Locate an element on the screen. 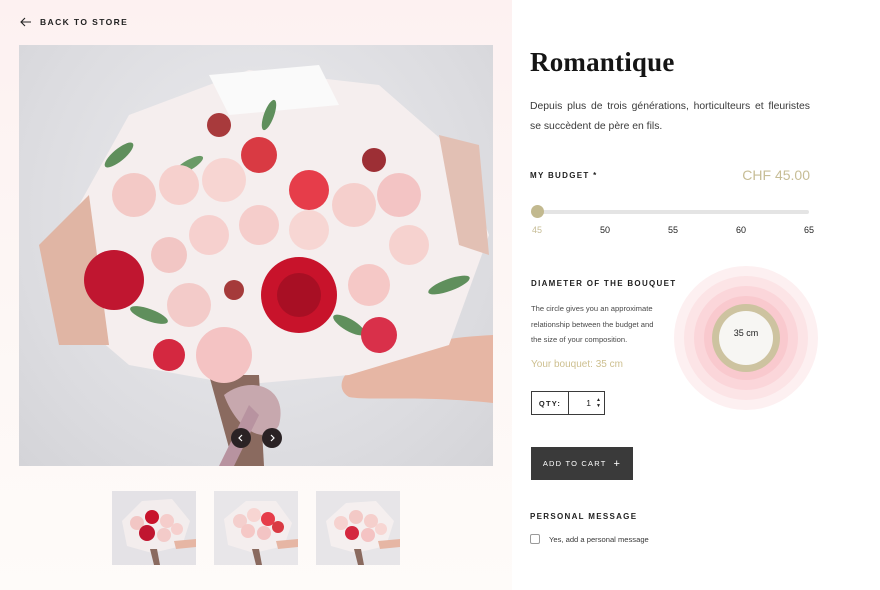 The image size is (880, 590). gallery-prev-button is located at coordinates (241, 438).